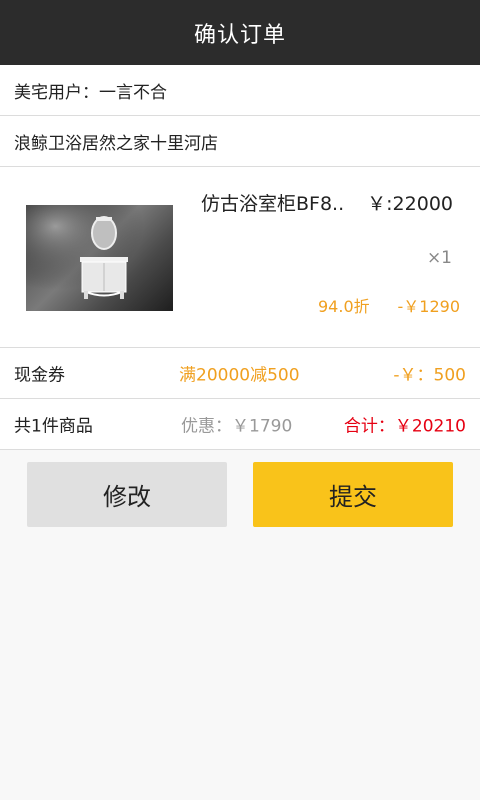 The width and height of the screenshot is (480, 800). Describe the element at coordinates (53, 426) in the screenshot. I see `item-count: 共1件商品` at that location.